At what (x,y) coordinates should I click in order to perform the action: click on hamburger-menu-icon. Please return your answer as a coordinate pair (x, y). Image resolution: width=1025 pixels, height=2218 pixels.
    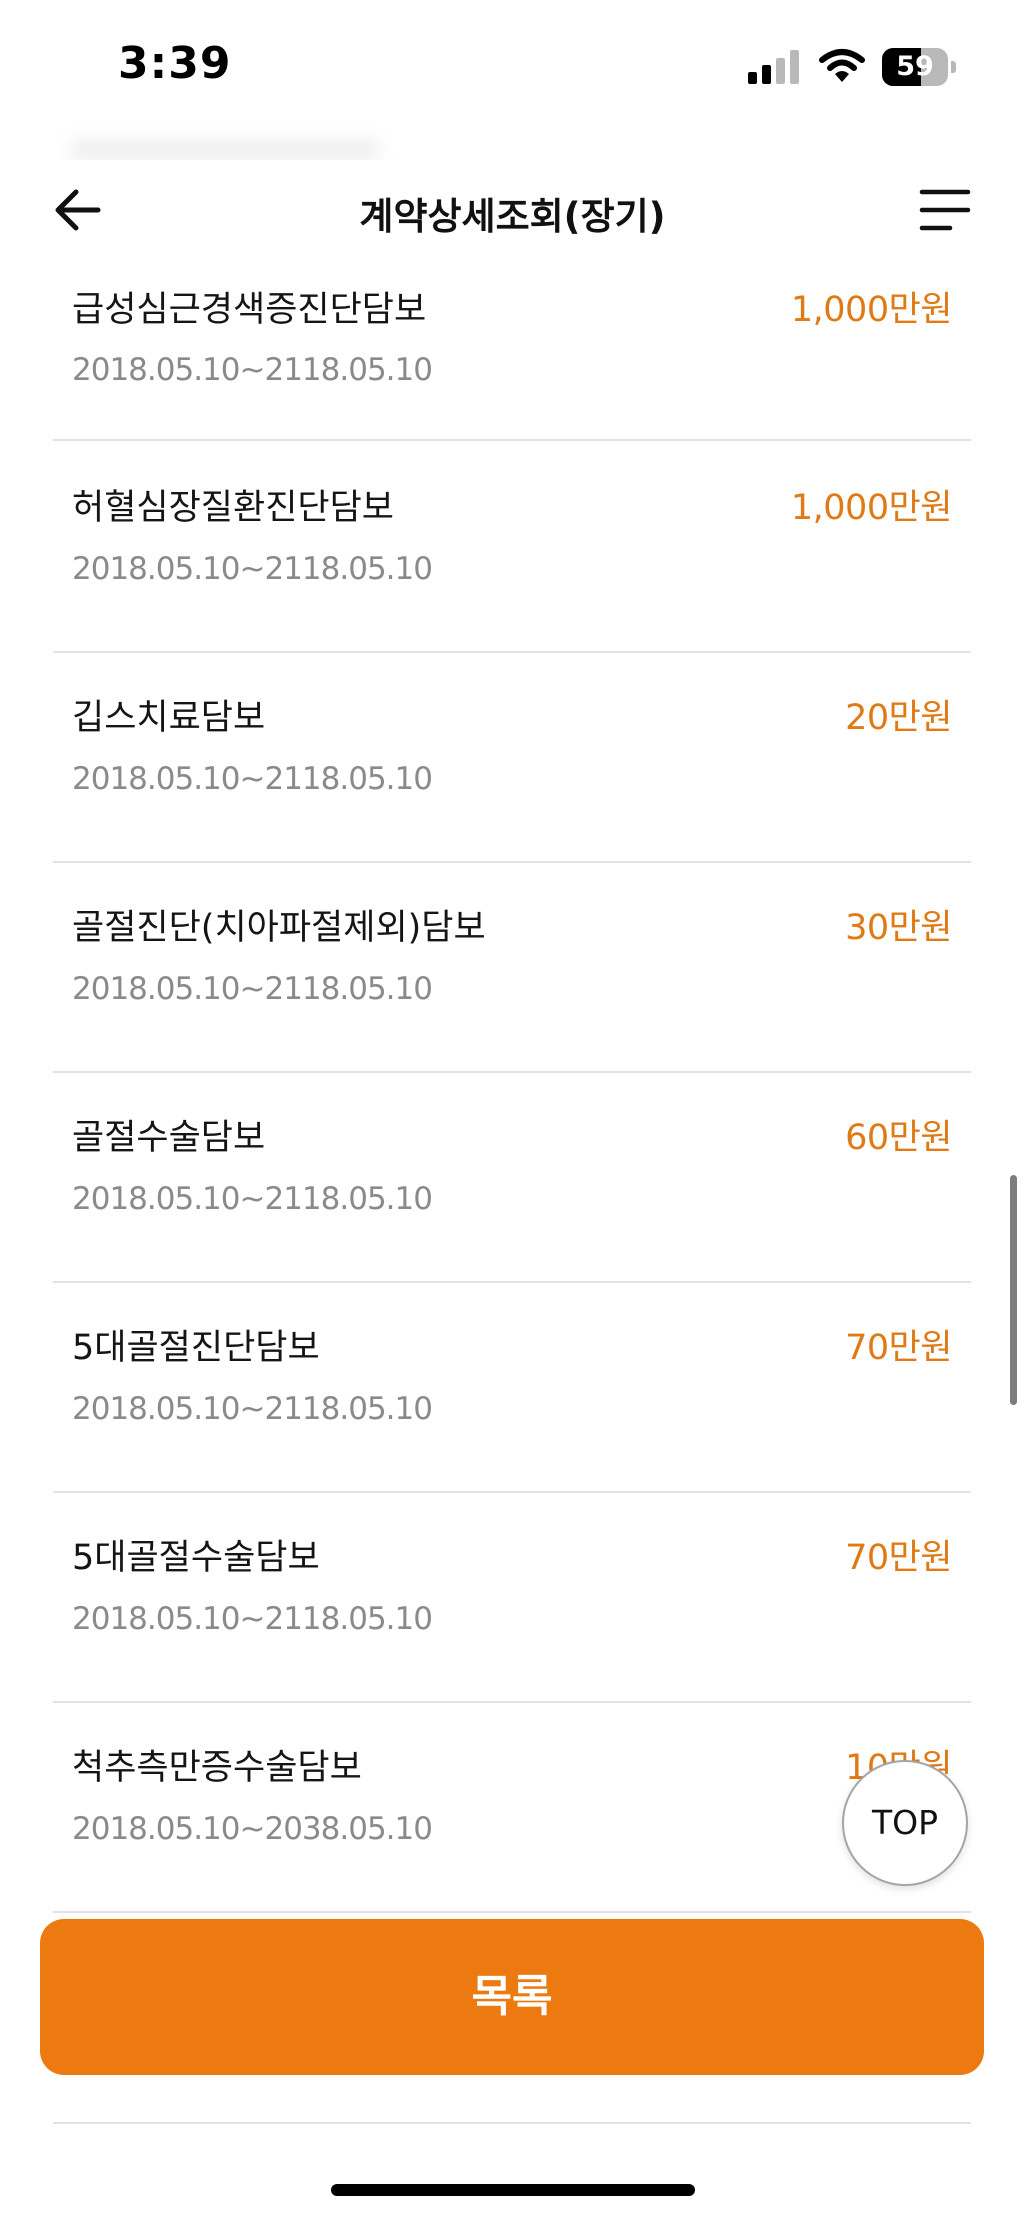
    Looking at the image, I should click on (945, 210).